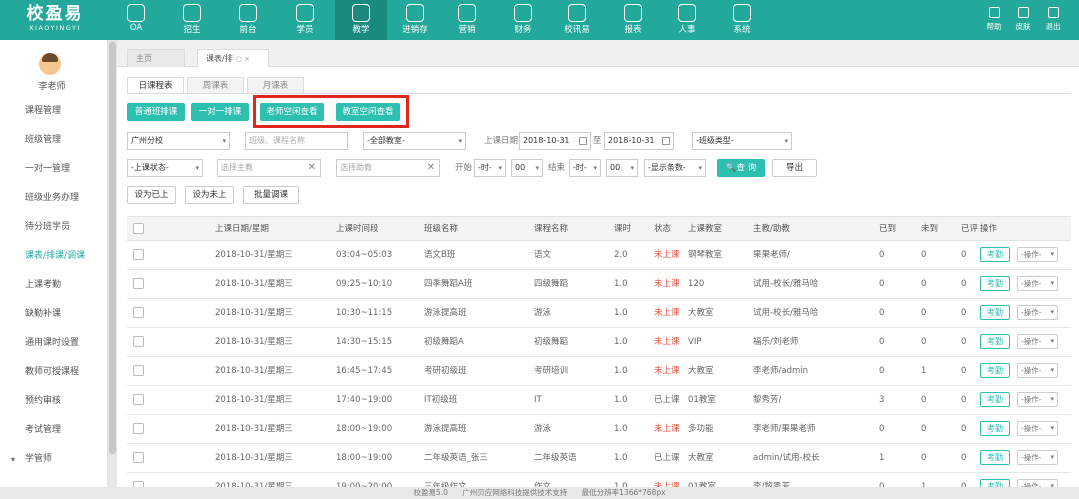 The width and height of the screenshot is (1079, 499). Describe the element at coordinates (151, 195) in the screenshot. I see `set-done-button: 设为已上` at that location.